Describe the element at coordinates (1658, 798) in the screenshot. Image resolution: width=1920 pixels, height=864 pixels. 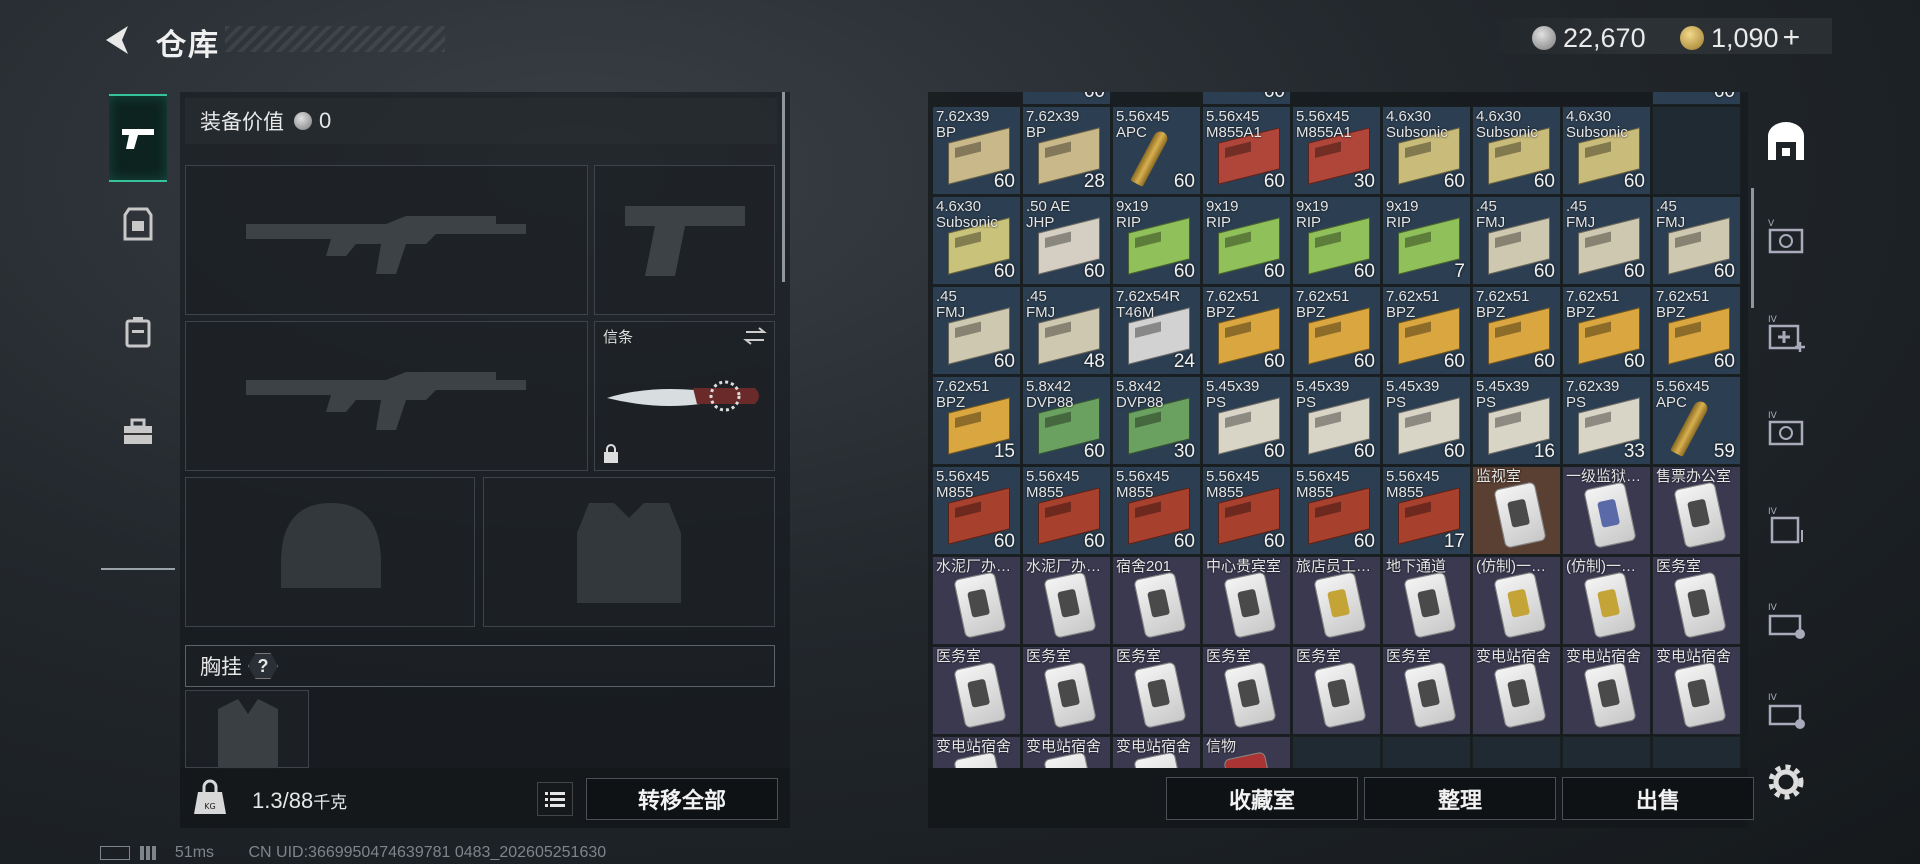
I see `sell-button: 出售` at that location.